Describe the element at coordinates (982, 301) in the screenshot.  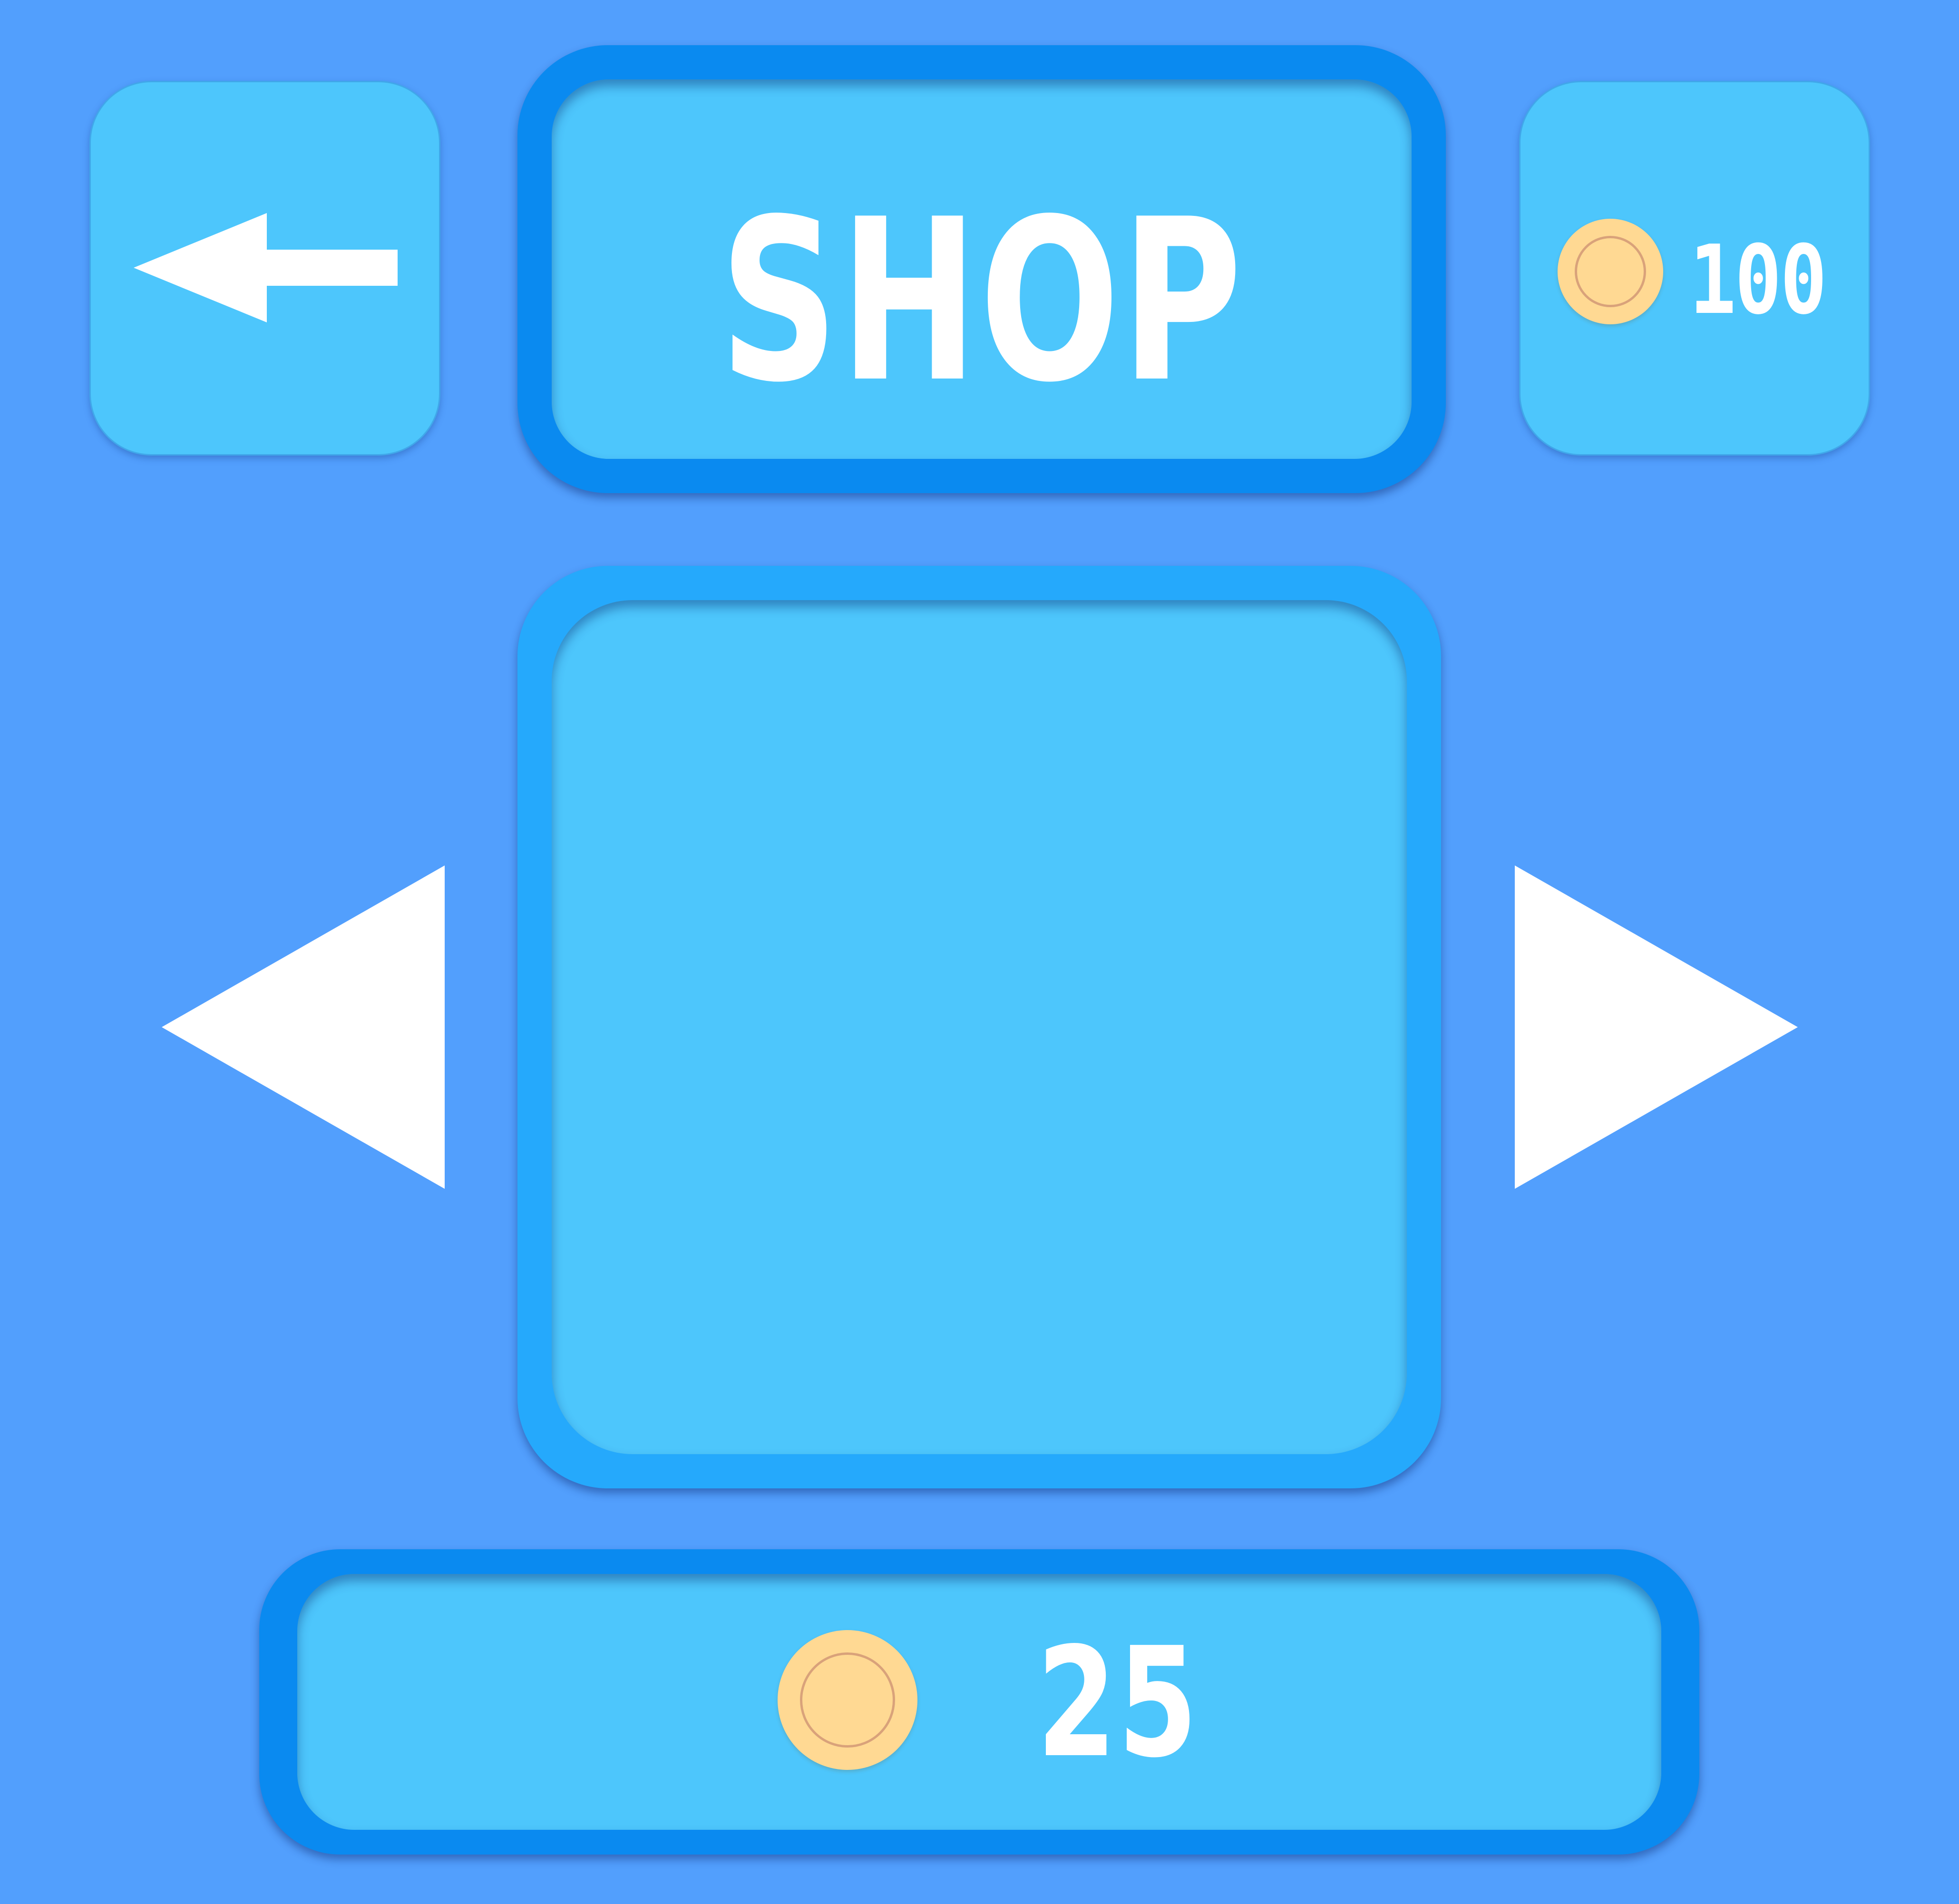
I see `page-title: SHOP` at that location.